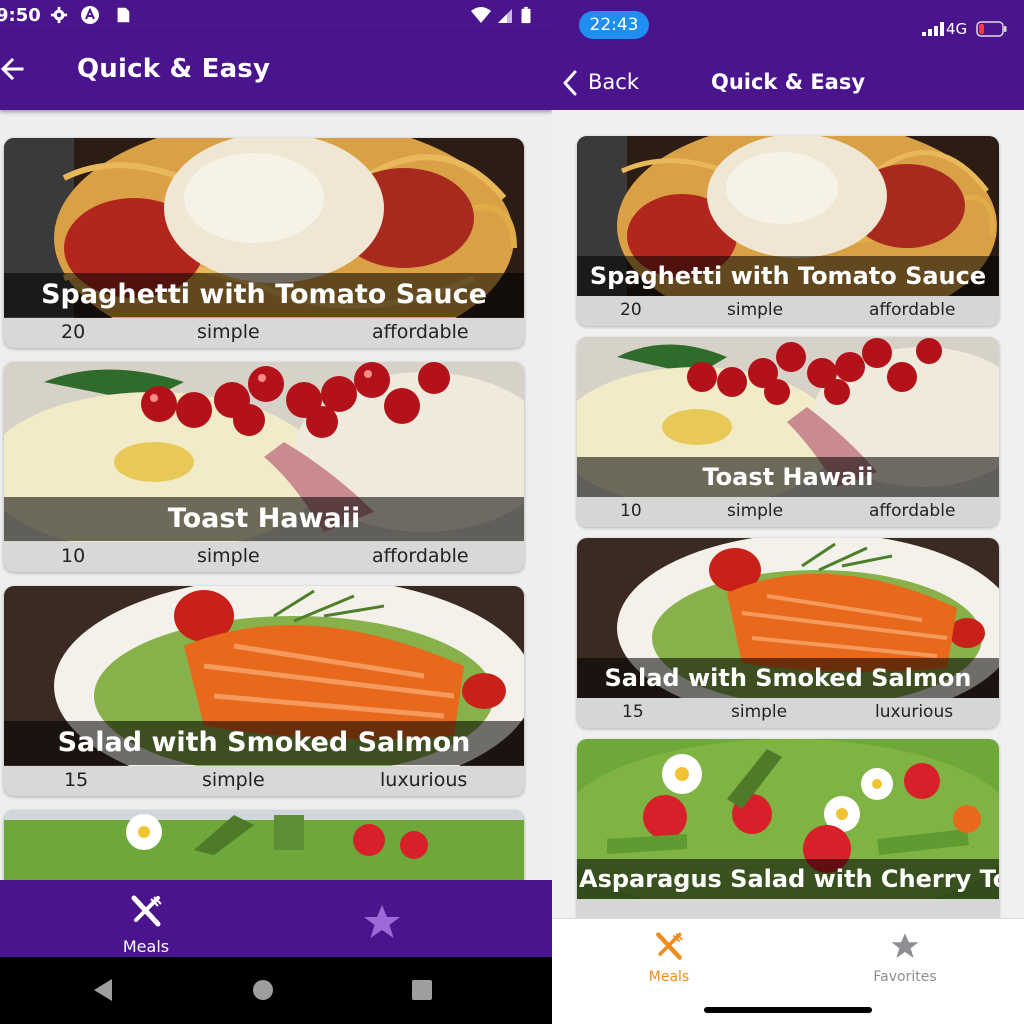 The height and width of the screenshot is (1024, 1024). I want to click on nav-meals: Meals, so click(146, 923).